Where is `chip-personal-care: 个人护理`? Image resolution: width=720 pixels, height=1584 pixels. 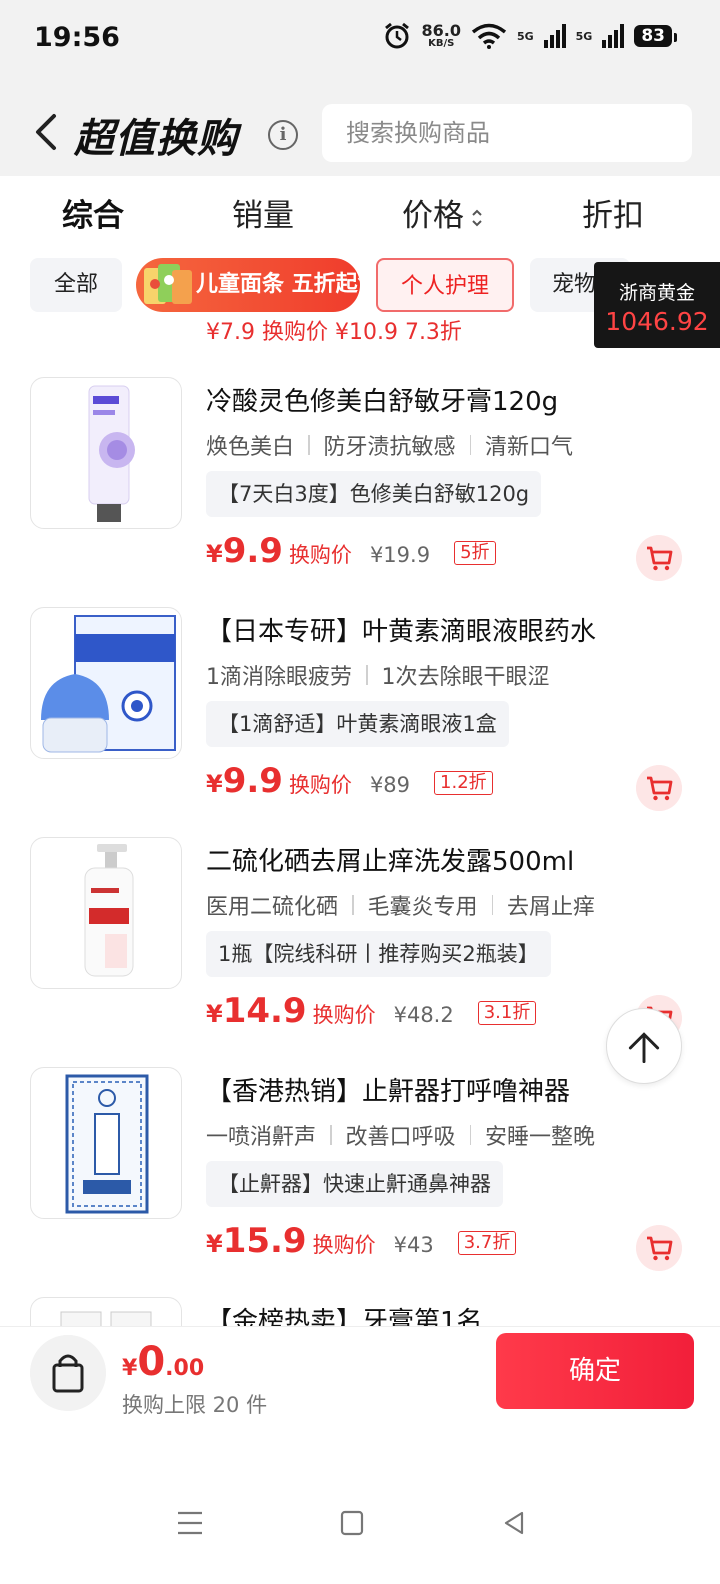 chip-personal-care: 个人护理 is located at coordinates (445, 285).